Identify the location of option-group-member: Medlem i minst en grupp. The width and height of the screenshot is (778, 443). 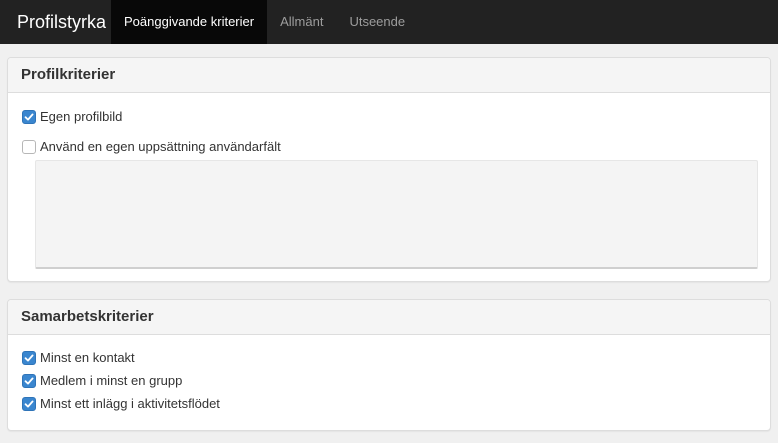
(102, 380).